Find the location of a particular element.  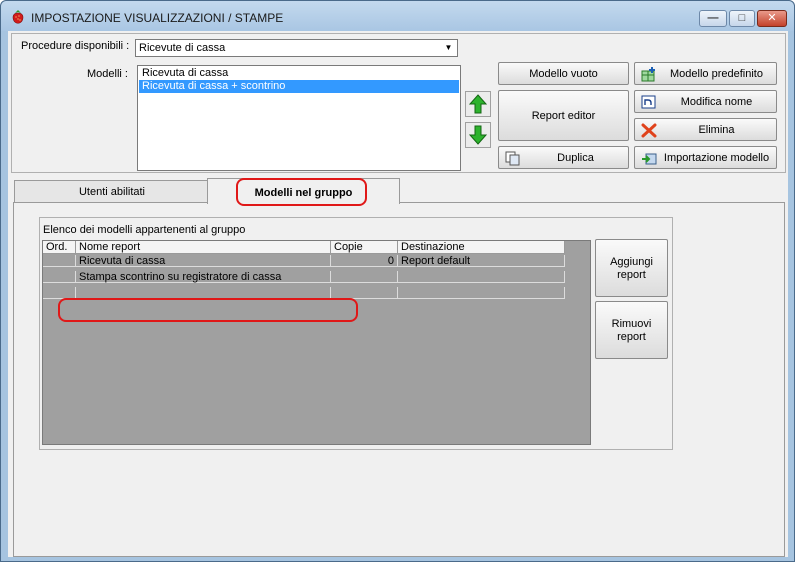

column-header-destinazione: Destinazione is located at coordinates (481, 247).